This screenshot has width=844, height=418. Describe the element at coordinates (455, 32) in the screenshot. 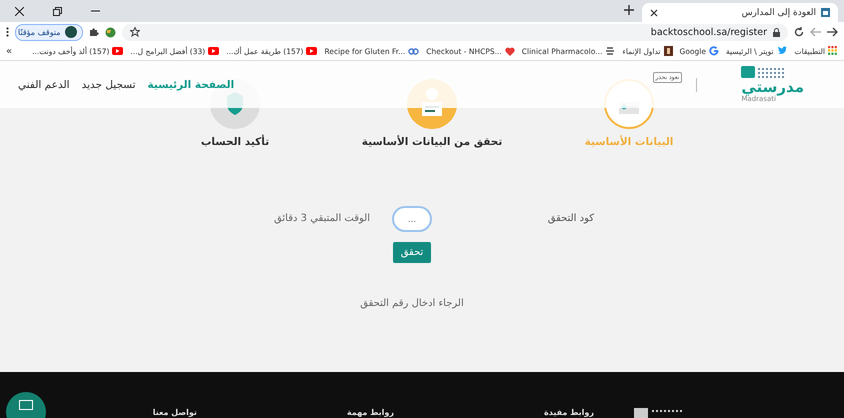

I see `address-bar: backtoschool.sa/register` at that location.